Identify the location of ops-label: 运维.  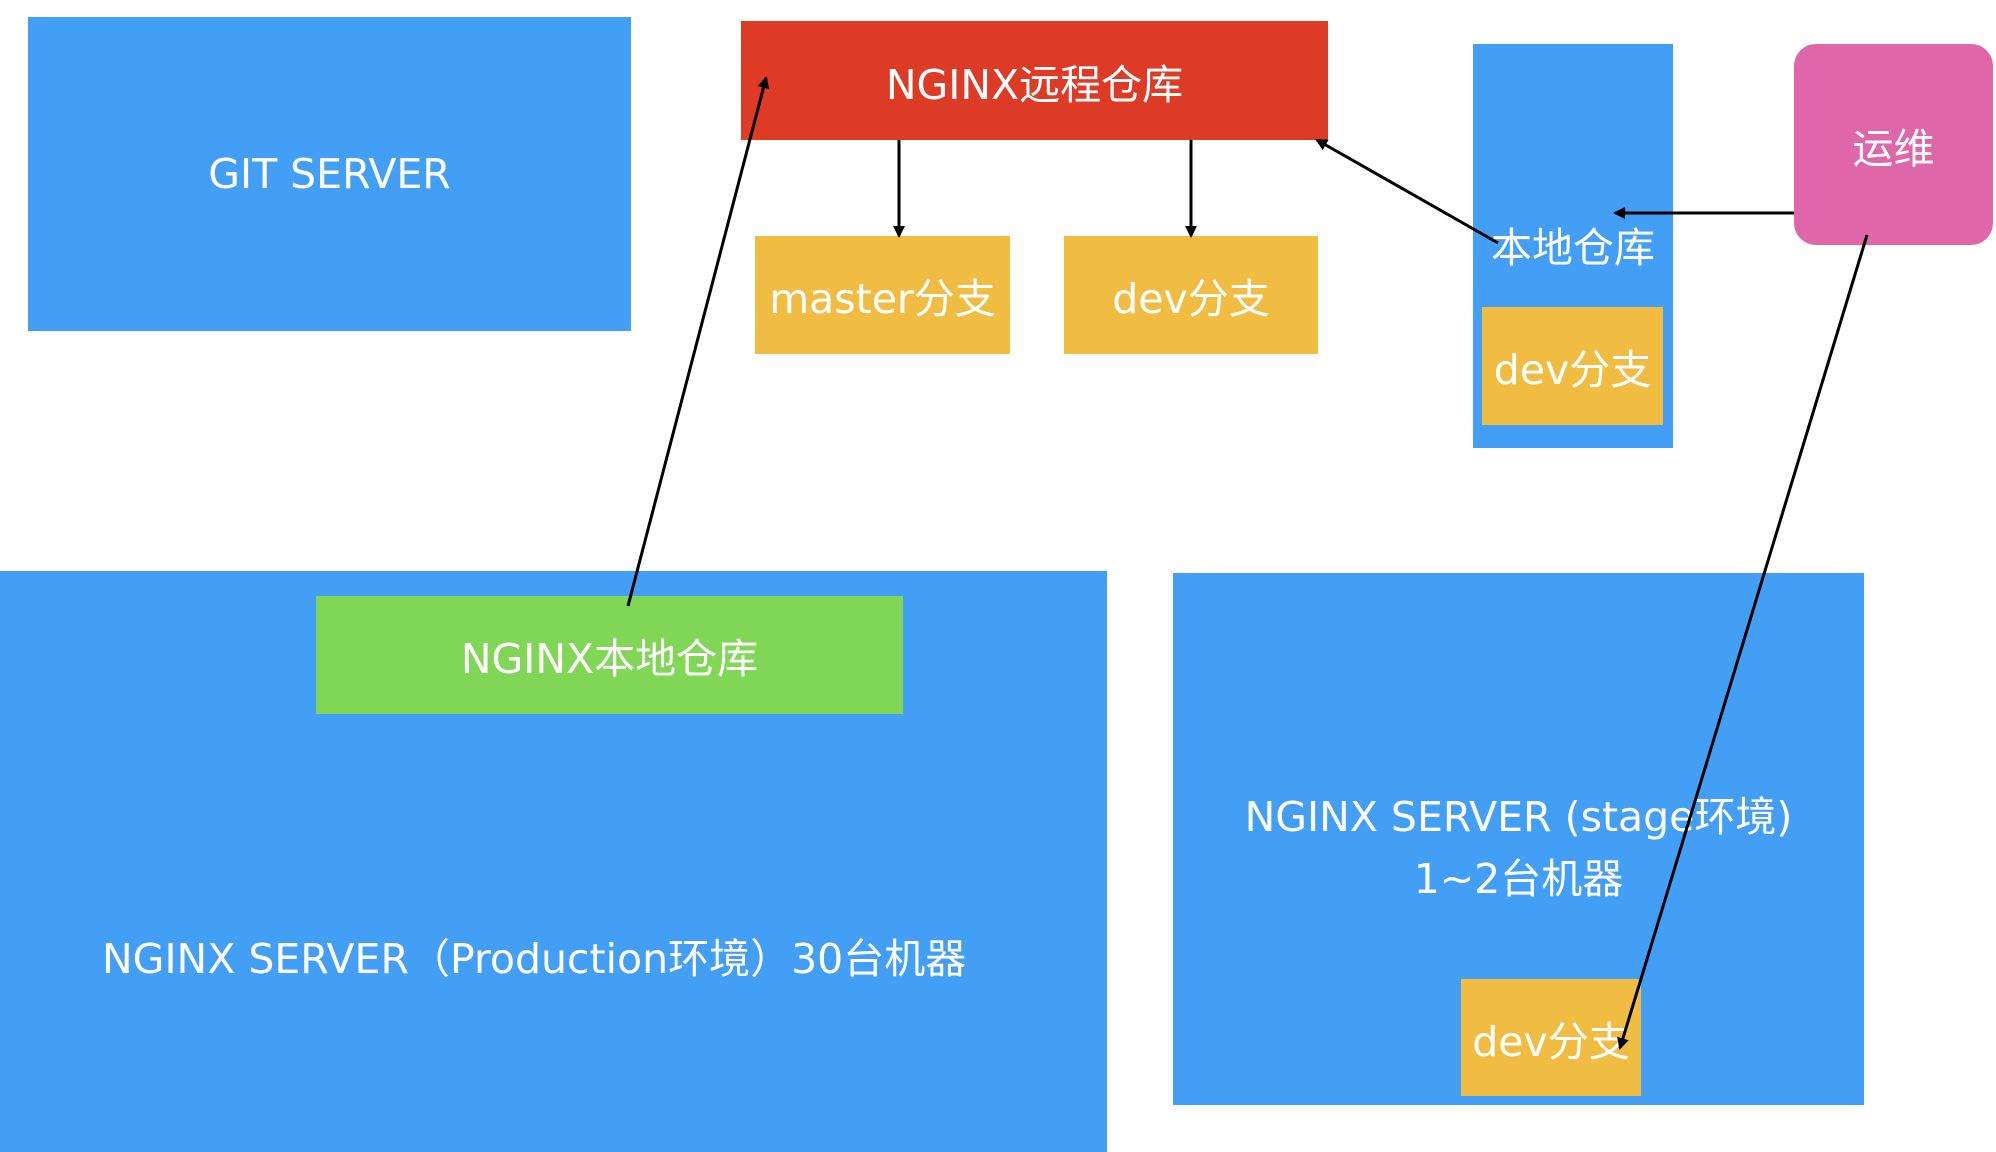
(1893, 148).